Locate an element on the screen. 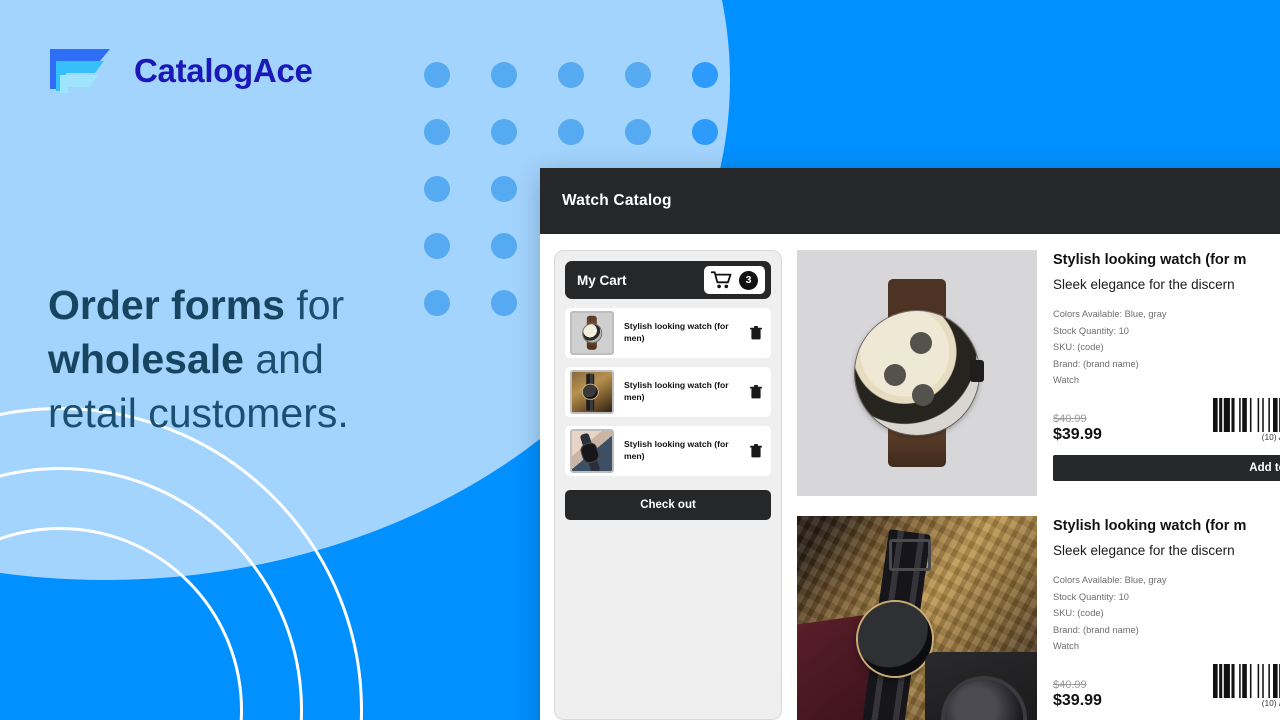 The height and width of the screenshot is (720, 1280). cart-title: My Cart is located at coordinates (602, 280).